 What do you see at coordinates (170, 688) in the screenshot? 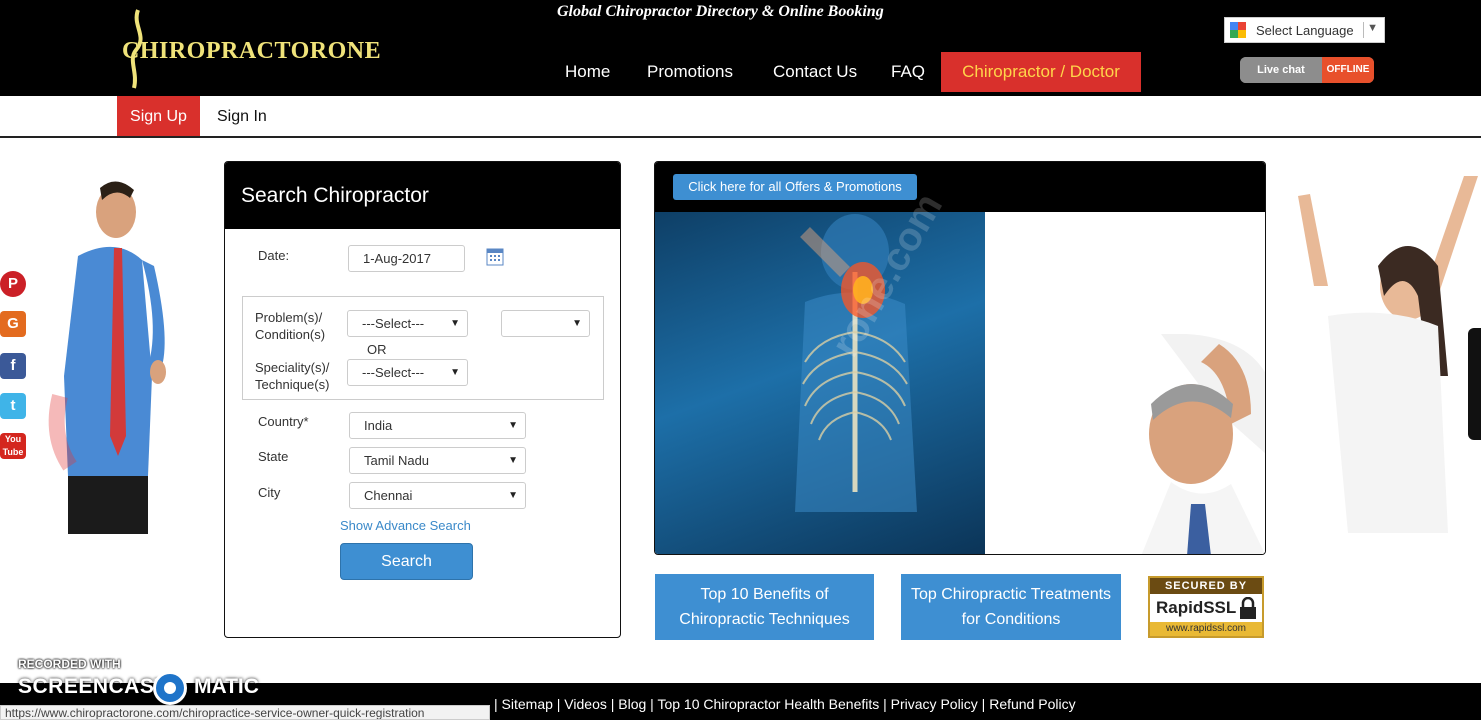
I see `screencast-logo-icon` at bounding box center [170, 688].